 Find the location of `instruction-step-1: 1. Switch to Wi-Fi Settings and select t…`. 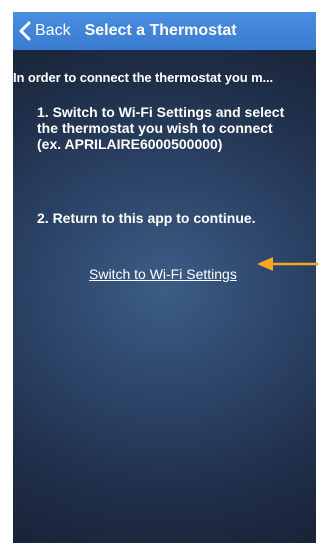

instruction-step-1: 1. Switch to Wi-Fi Settings and select t… is located at coordinates (161, 128).